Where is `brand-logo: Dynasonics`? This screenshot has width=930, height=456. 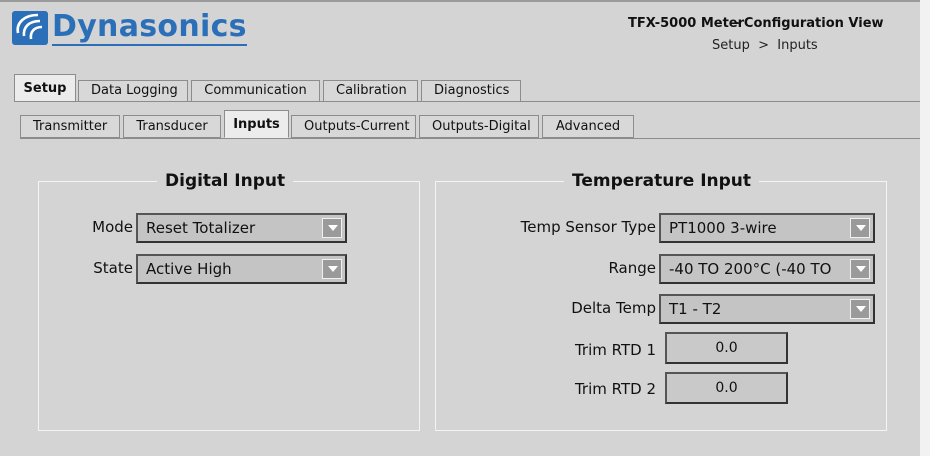 brand-logo: Dynasonics is located at coordinates (129, 28).